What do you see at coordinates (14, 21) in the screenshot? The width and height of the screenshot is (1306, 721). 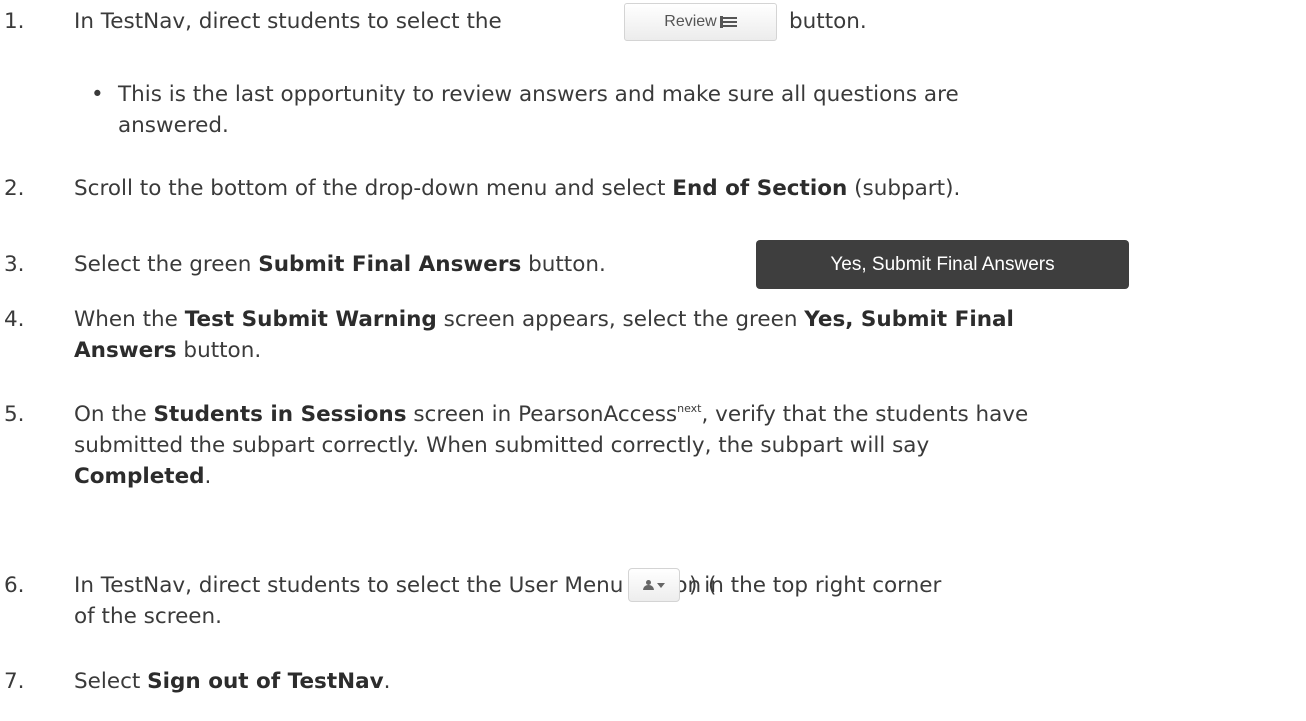 I see `step-number: 1.` at bounding box center [14, 21].